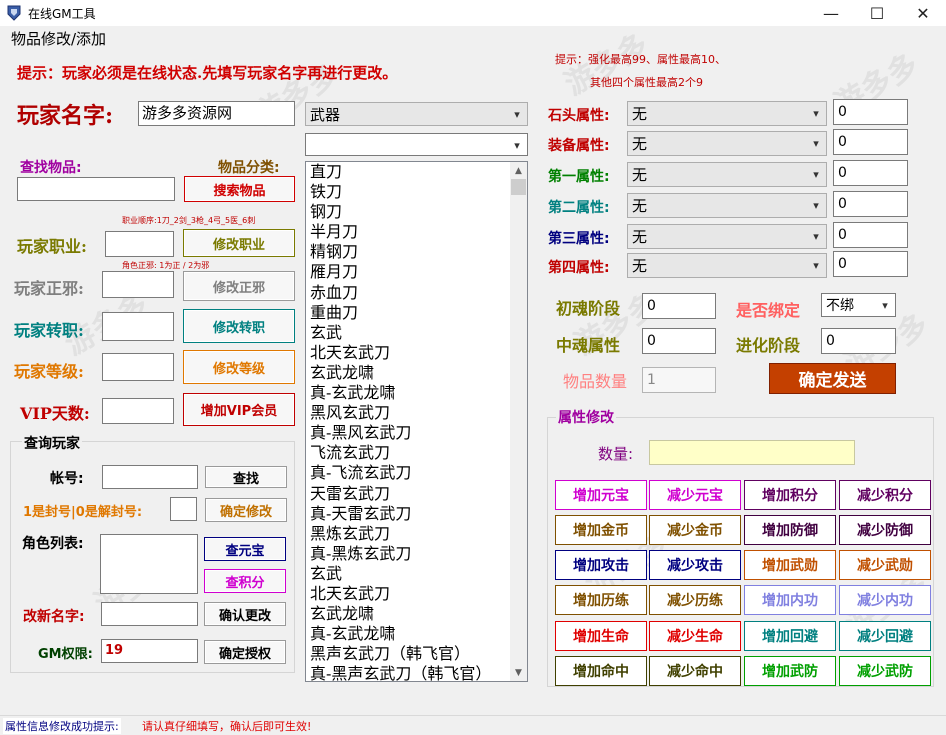 This screenshot has width=946, height=735. What do you see at coordinates (601, 671) in the screenshot?
I see `attribute-modify-button: 增加命中` at bounding box center [601, 671].